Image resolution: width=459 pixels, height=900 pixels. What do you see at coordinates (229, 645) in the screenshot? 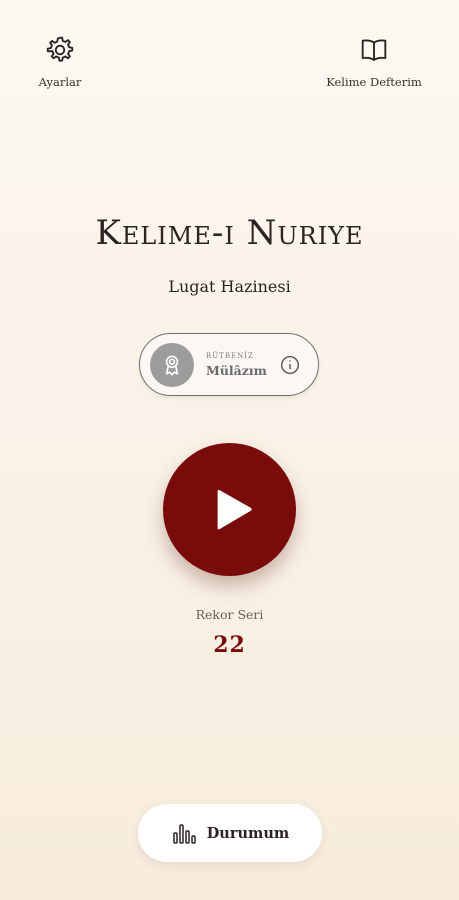
I see `record-value: 22` at bounding box center [229, 645].